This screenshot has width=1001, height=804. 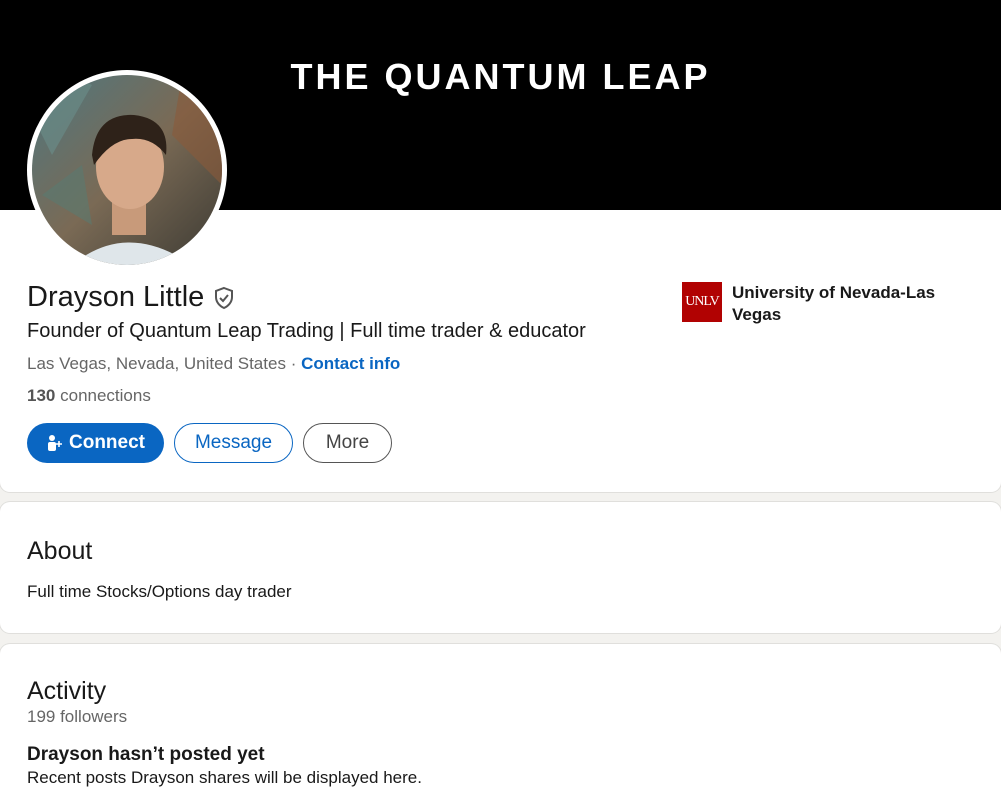 I want to click on connections-count: 130 connections, so click(x=89, y=396).